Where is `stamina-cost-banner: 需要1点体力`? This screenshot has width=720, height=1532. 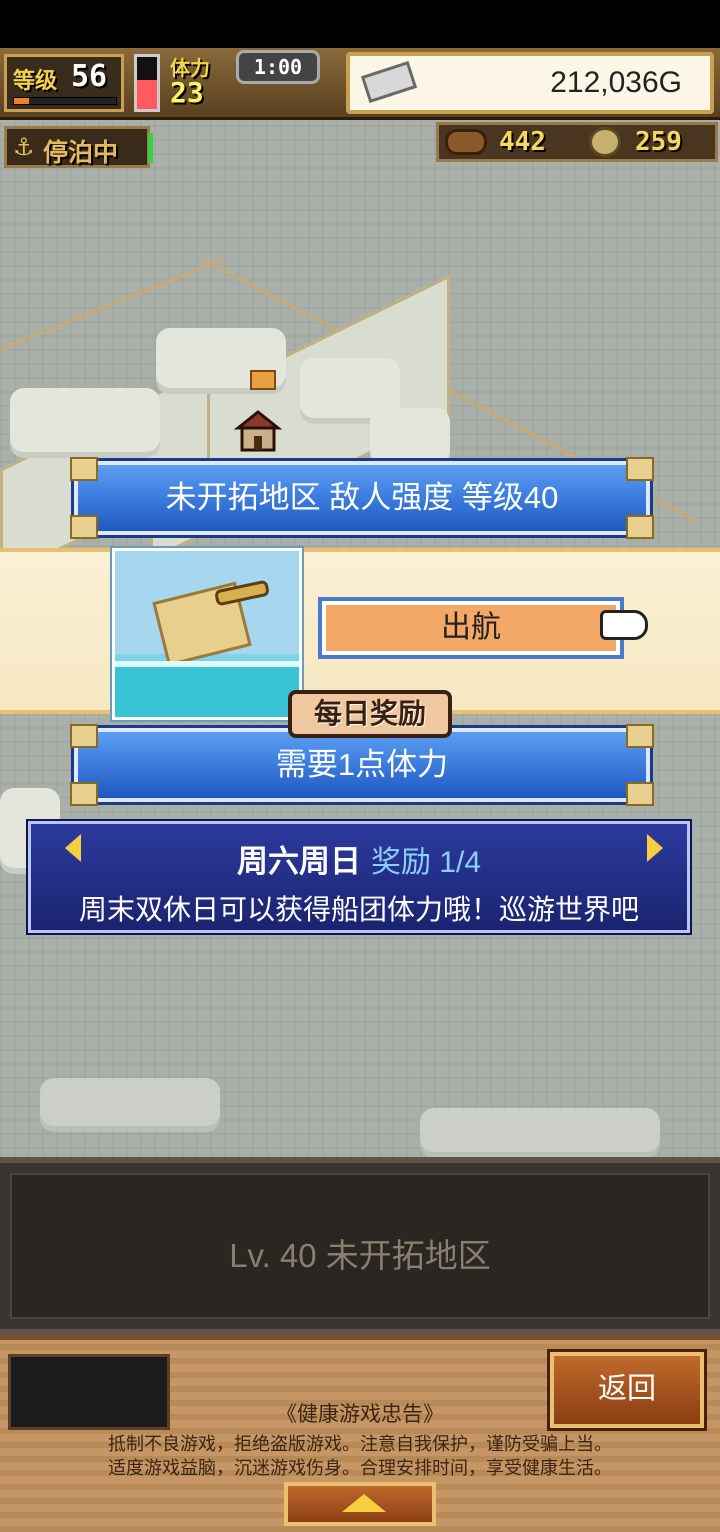
stamina-cost-banner: 需要1点体力 is located at coordinates (362, 765).